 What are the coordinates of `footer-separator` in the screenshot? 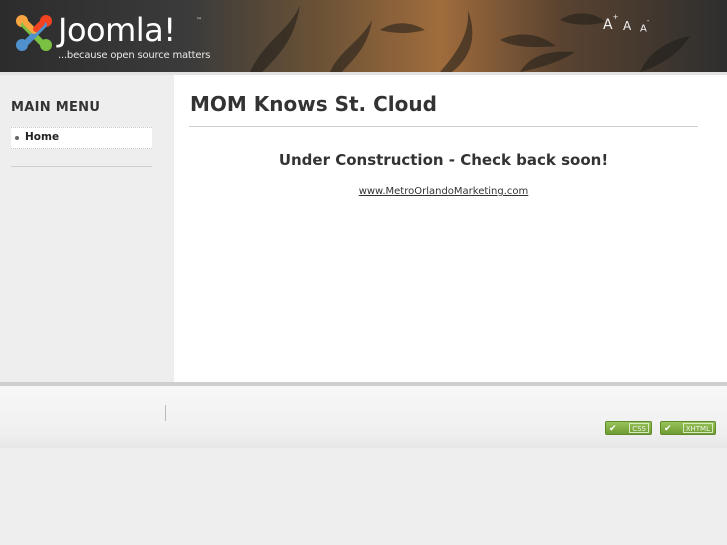 It's located at (165, 413).